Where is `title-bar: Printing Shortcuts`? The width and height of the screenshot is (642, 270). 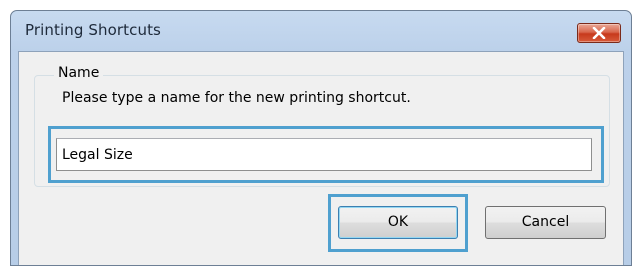 title-bar: Printing Shortcuts is located at coordinates (321, 31).